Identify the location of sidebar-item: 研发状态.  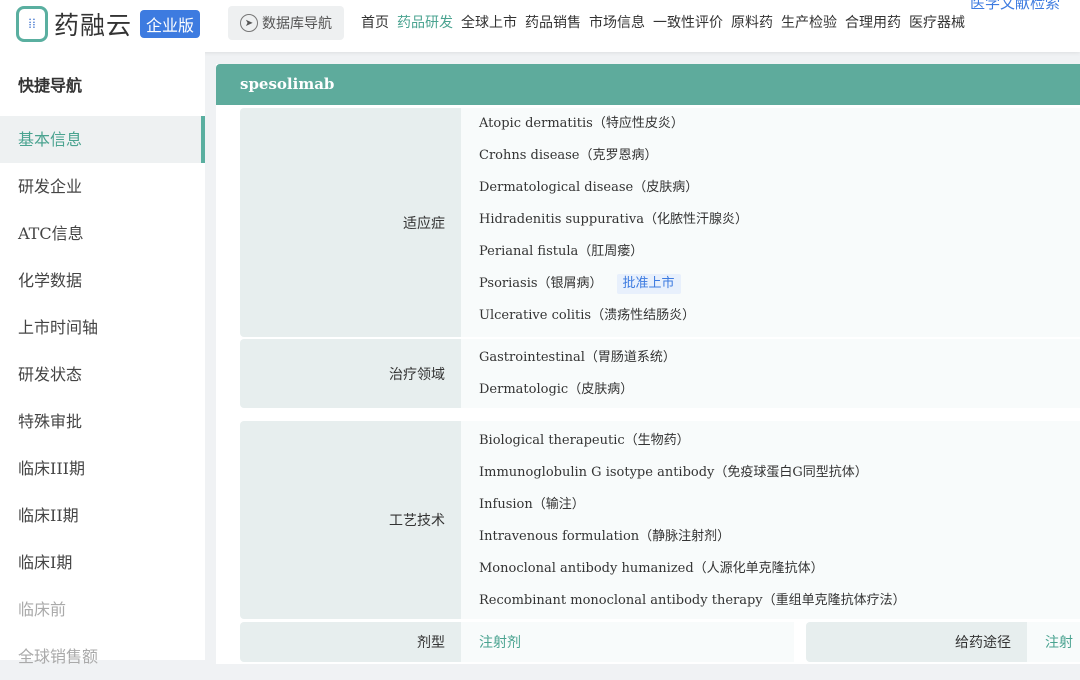
(102, 374).